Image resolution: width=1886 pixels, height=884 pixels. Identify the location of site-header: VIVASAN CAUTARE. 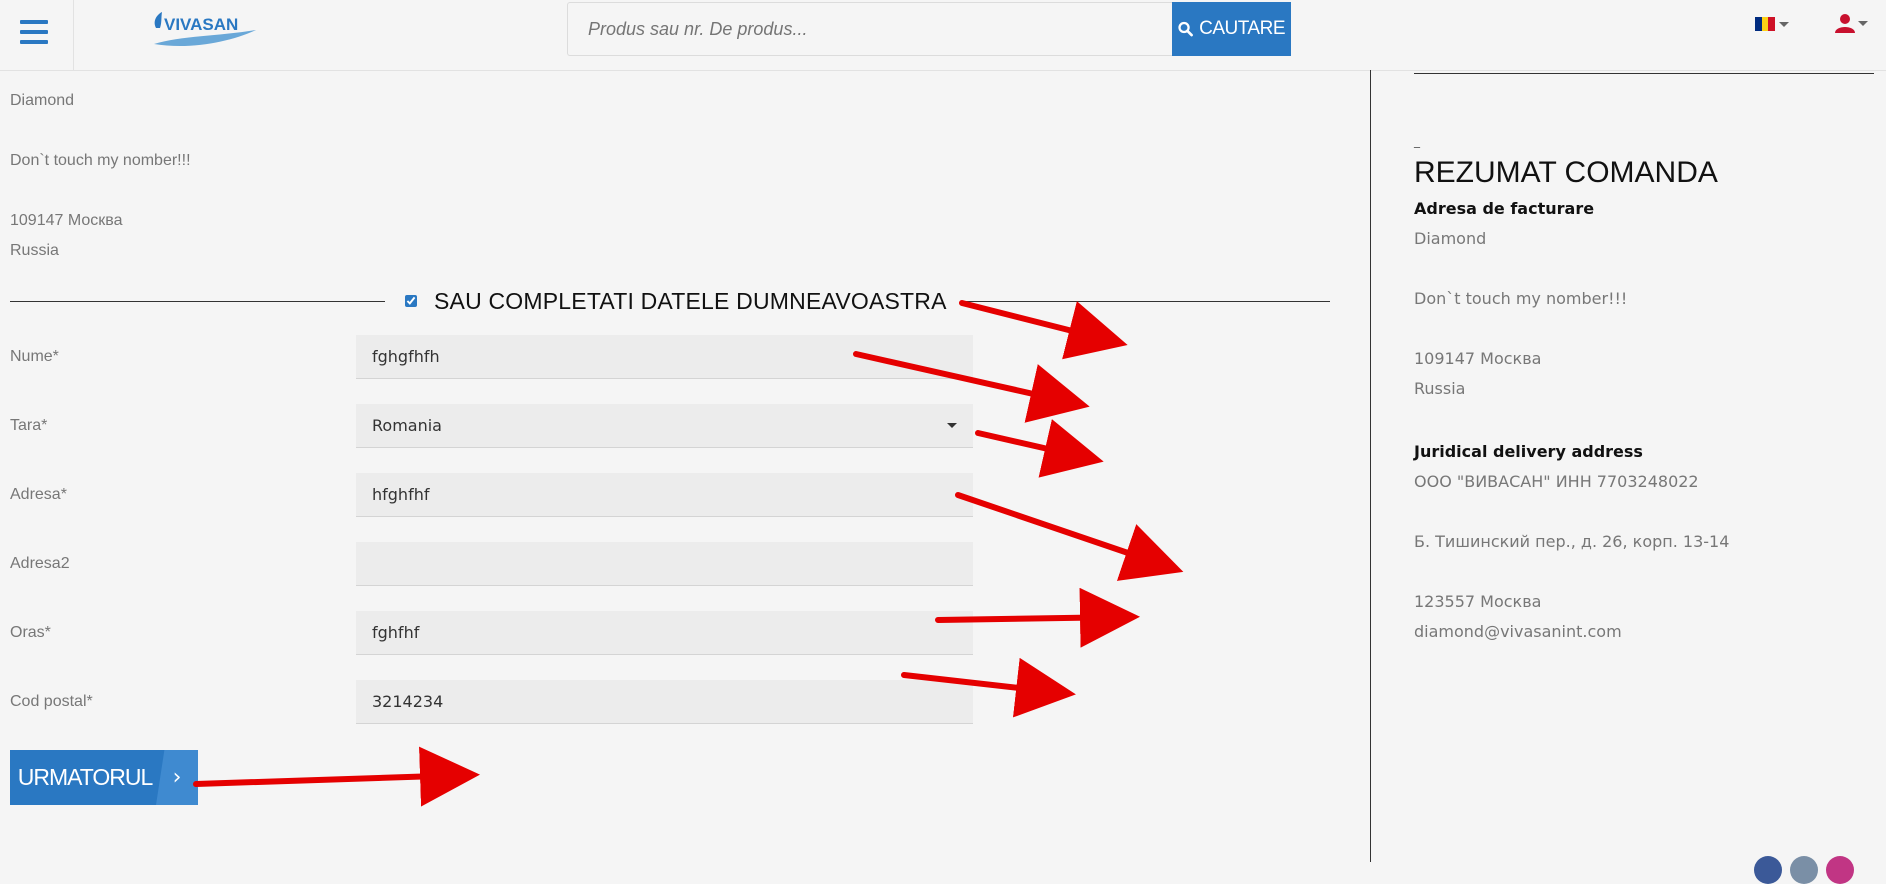
(943, 35).